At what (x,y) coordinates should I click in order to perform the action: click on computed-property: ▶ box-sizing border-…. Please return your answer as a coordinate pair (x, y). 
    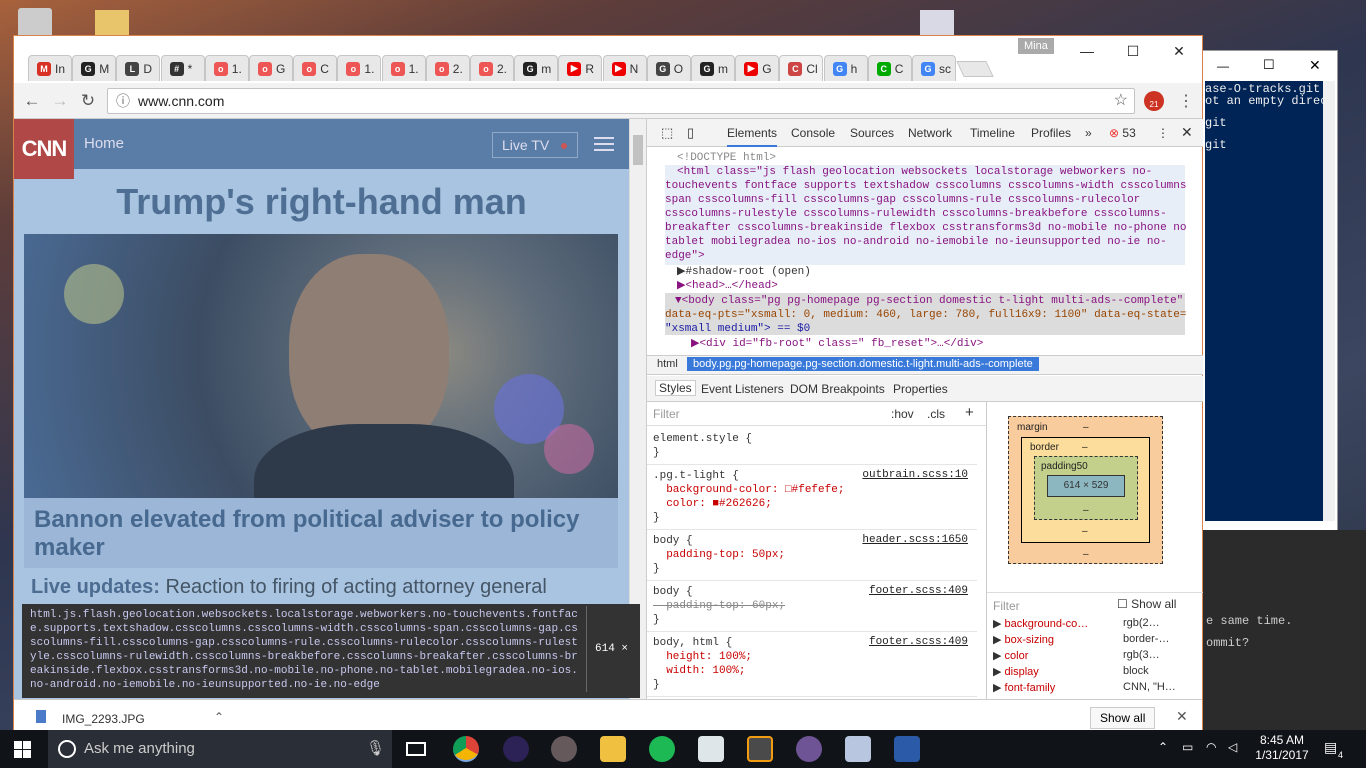
    Looking at the image, I should click on (1081, 639).